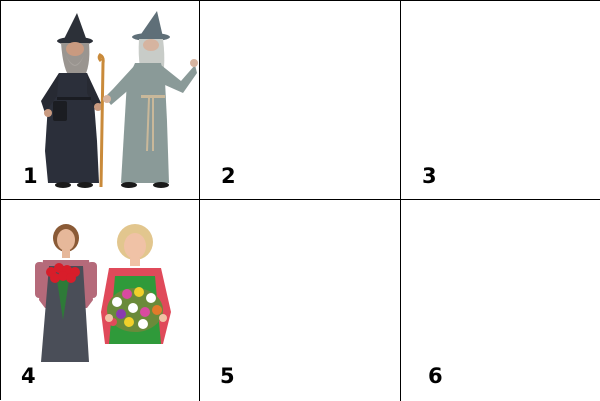 The image size is (600, 401). I want to click on panel-number: 2, so click(228, 176).